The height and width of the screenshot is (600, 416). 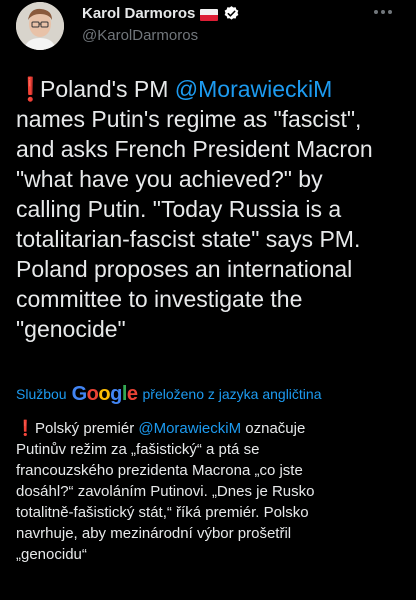 I want to click on translated-line: ❗Polský premiér @MorawieckiM označuje, so click(x=212, y=428).